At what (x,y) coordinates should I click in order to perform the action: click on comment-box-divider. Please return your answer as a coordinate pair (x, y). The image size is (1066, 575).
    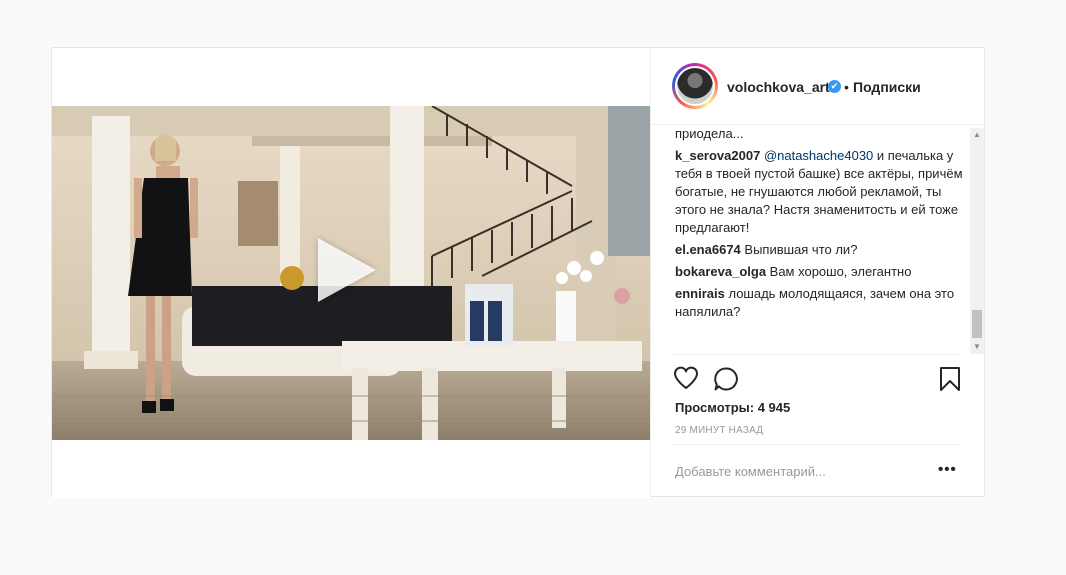
    Looking at the image, I should click on (817, 444).